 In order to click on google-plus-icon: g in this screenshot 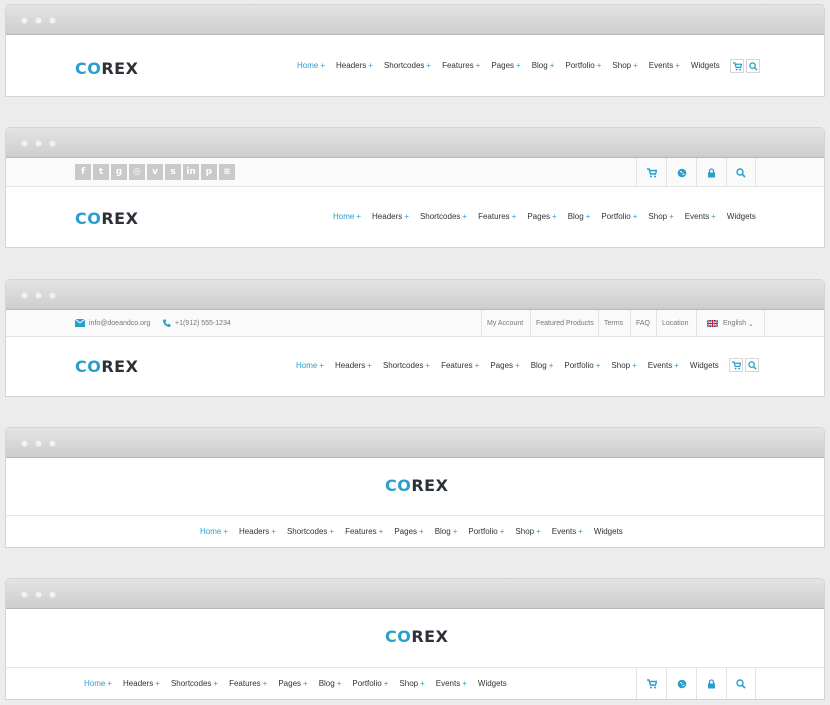, I will do `click(119, 172)`.